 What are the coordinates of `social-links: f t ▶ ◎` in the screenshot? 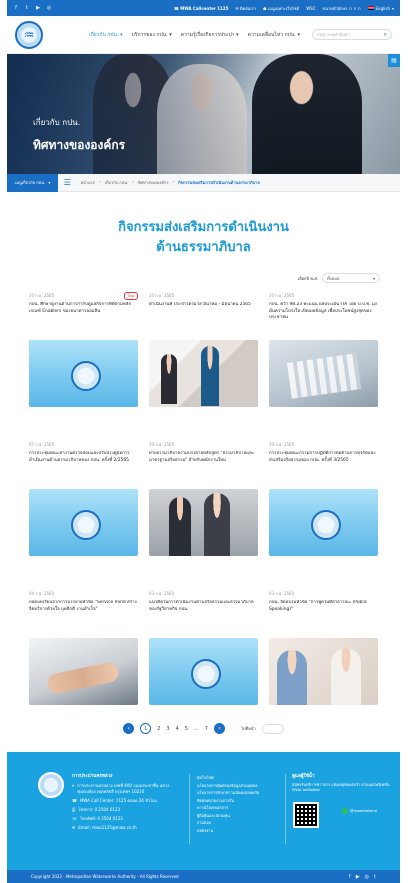 It's located at (32, 8).